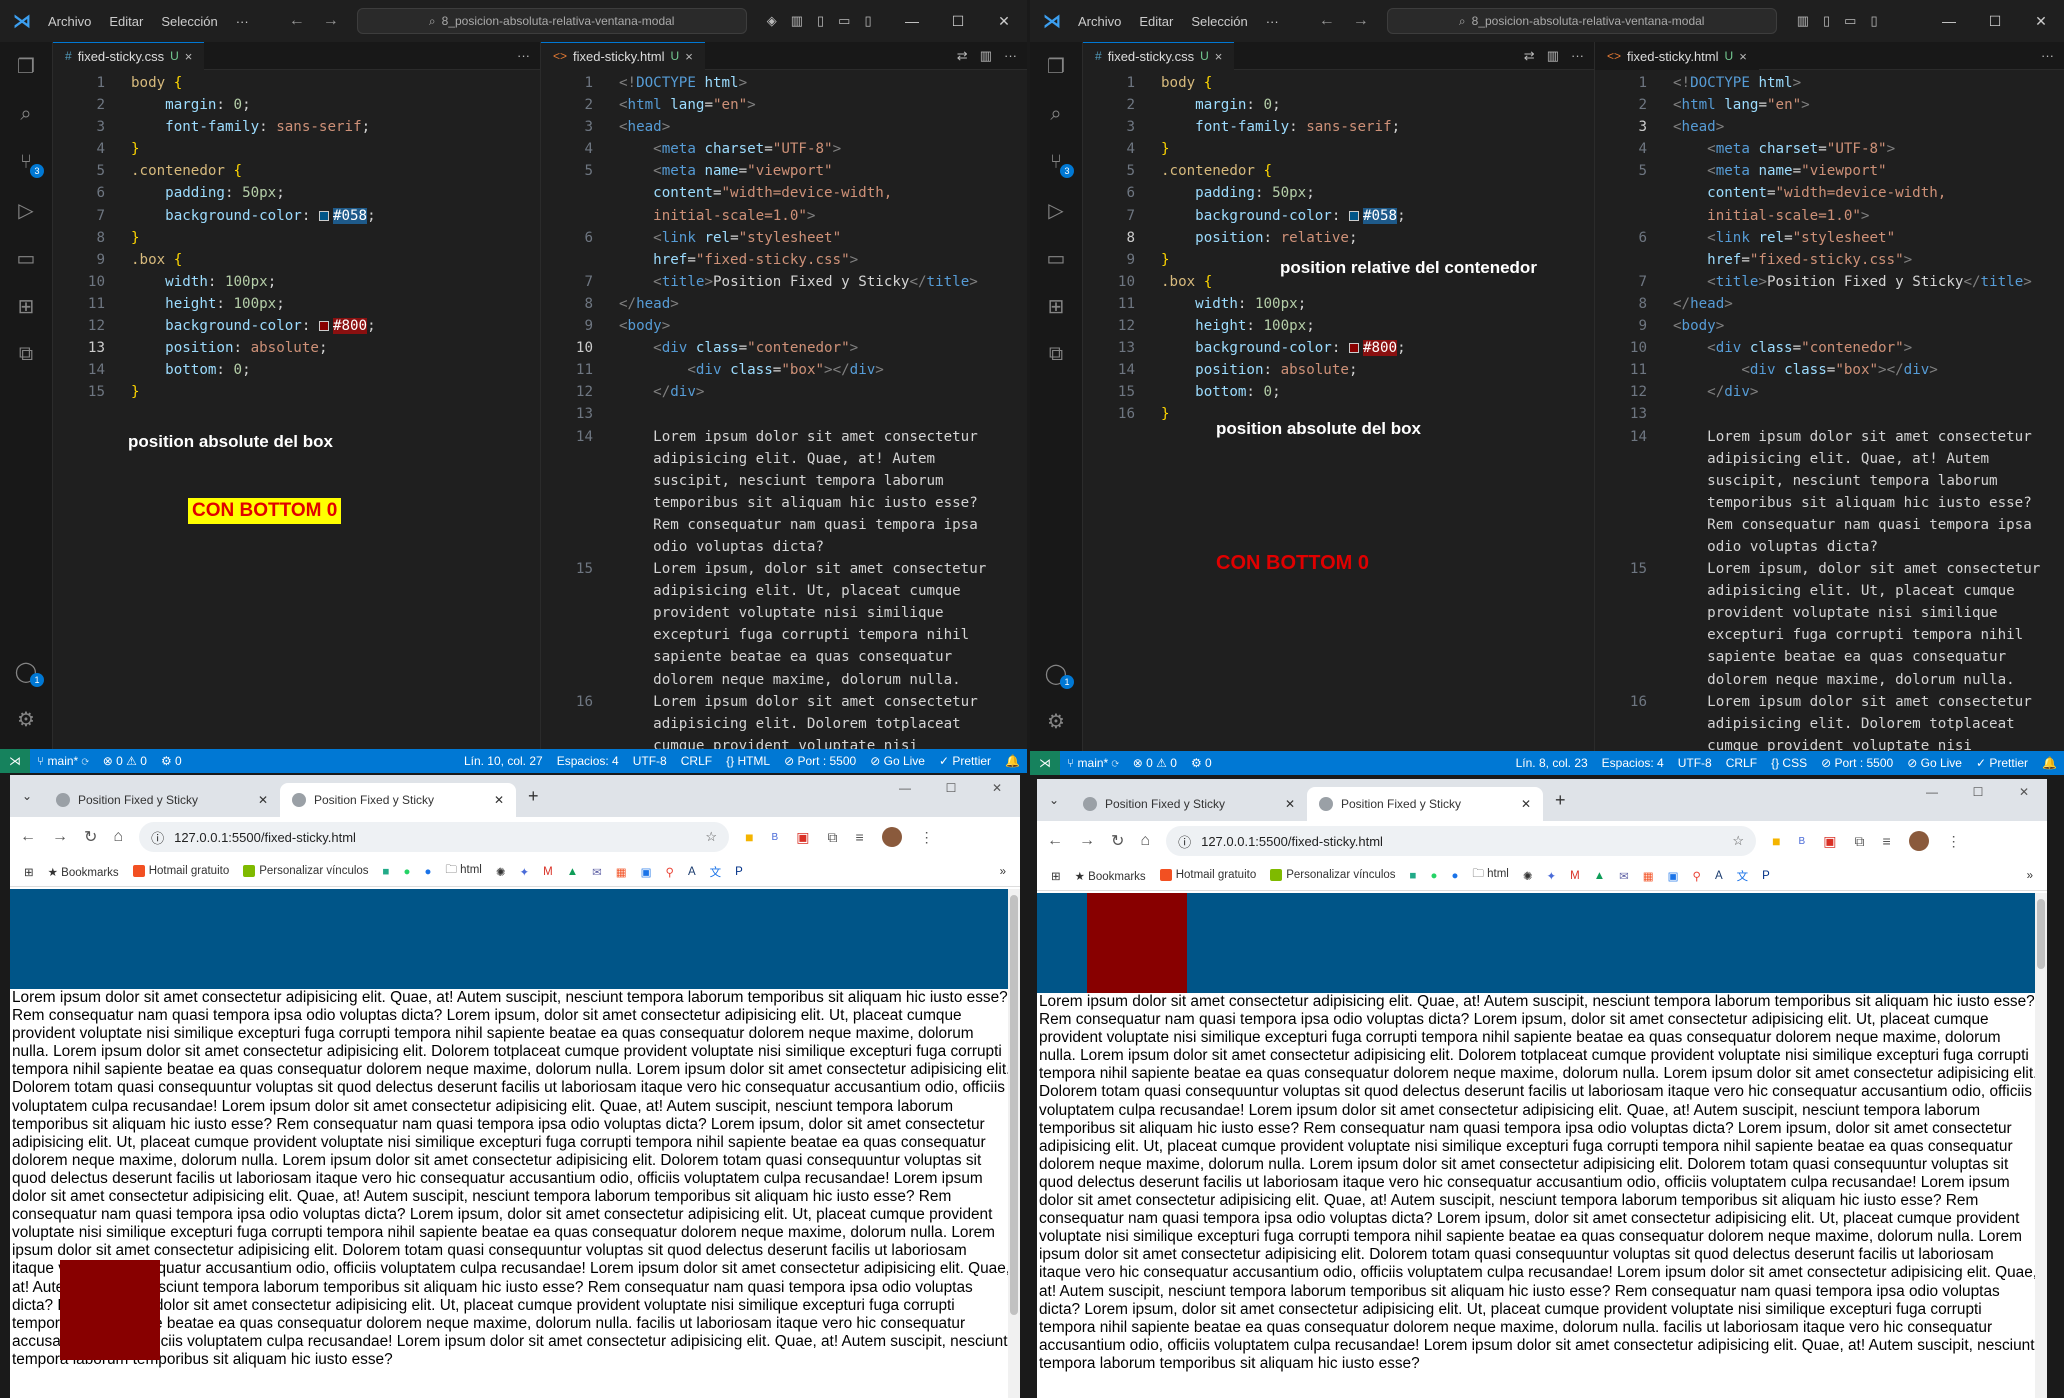 This screenshot has height=1398, width=2064. What do you see at coordinates (26, 671) in the screenshot?
I see `accounts-icon: ◯ 1` at bounding box center [26, 671].